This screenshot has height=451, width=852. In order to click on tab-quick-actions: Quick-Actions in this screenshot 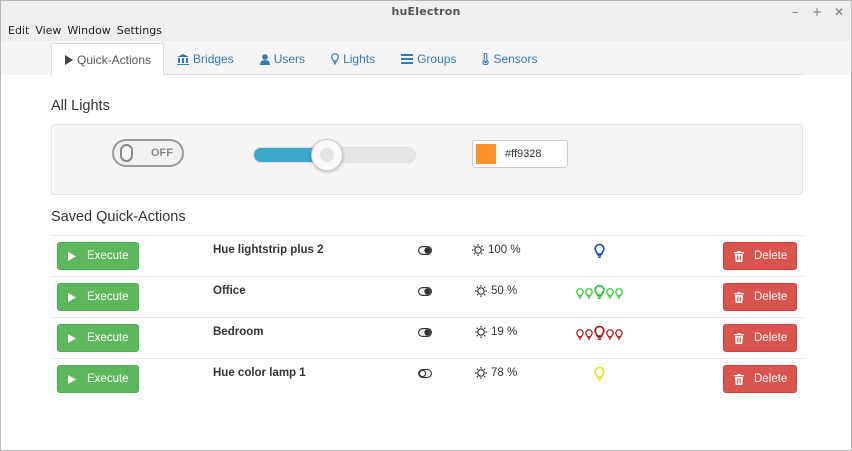, I will do `click(108, 59)`.